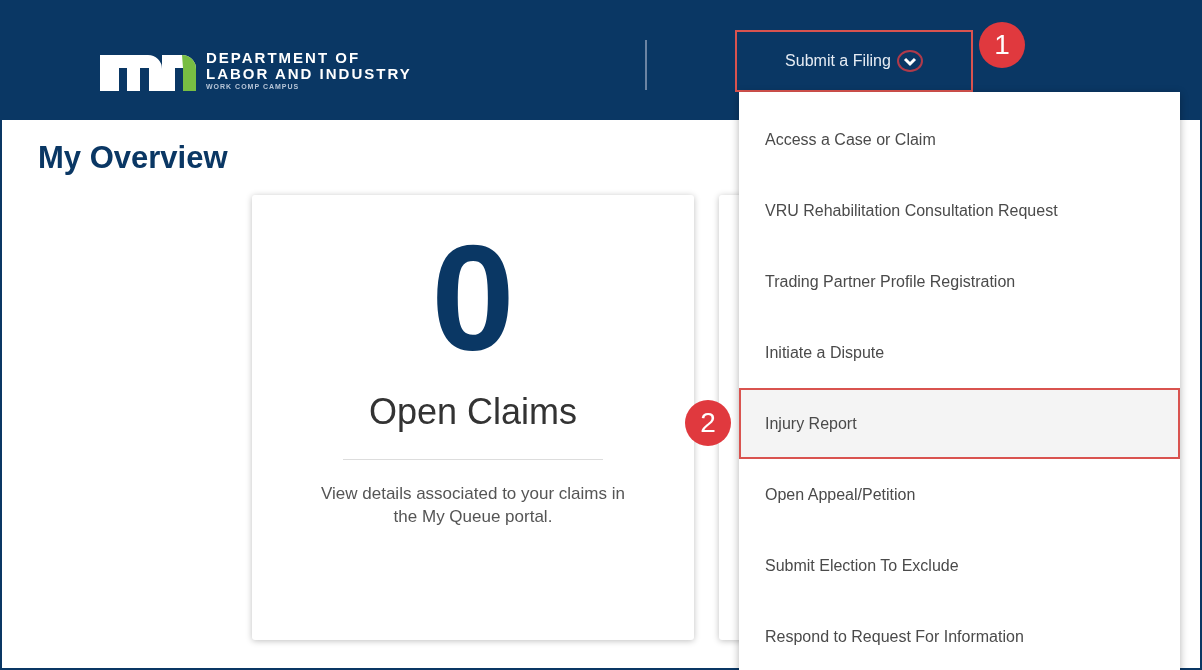 This screenshot has width=1202, height=670. I want to click on stat-label: Open Claims, so click(473, 422).